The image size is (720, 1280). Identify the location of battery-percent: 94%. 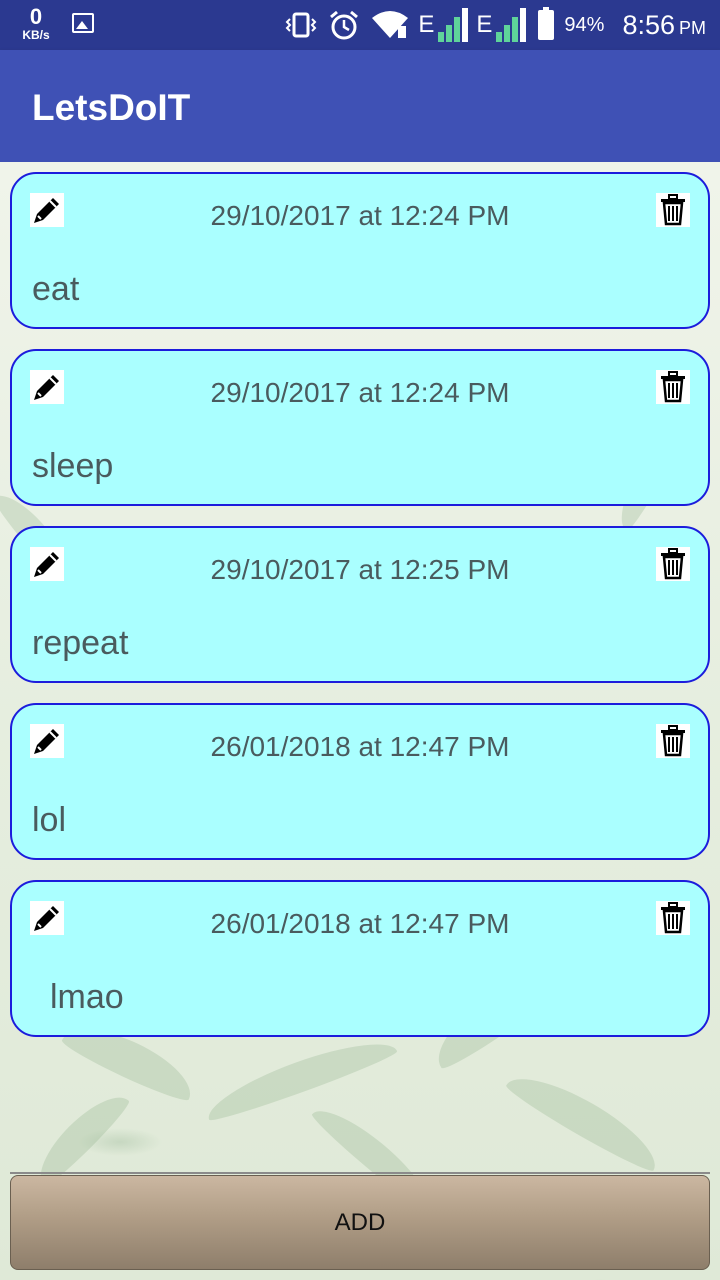
(584, 24).